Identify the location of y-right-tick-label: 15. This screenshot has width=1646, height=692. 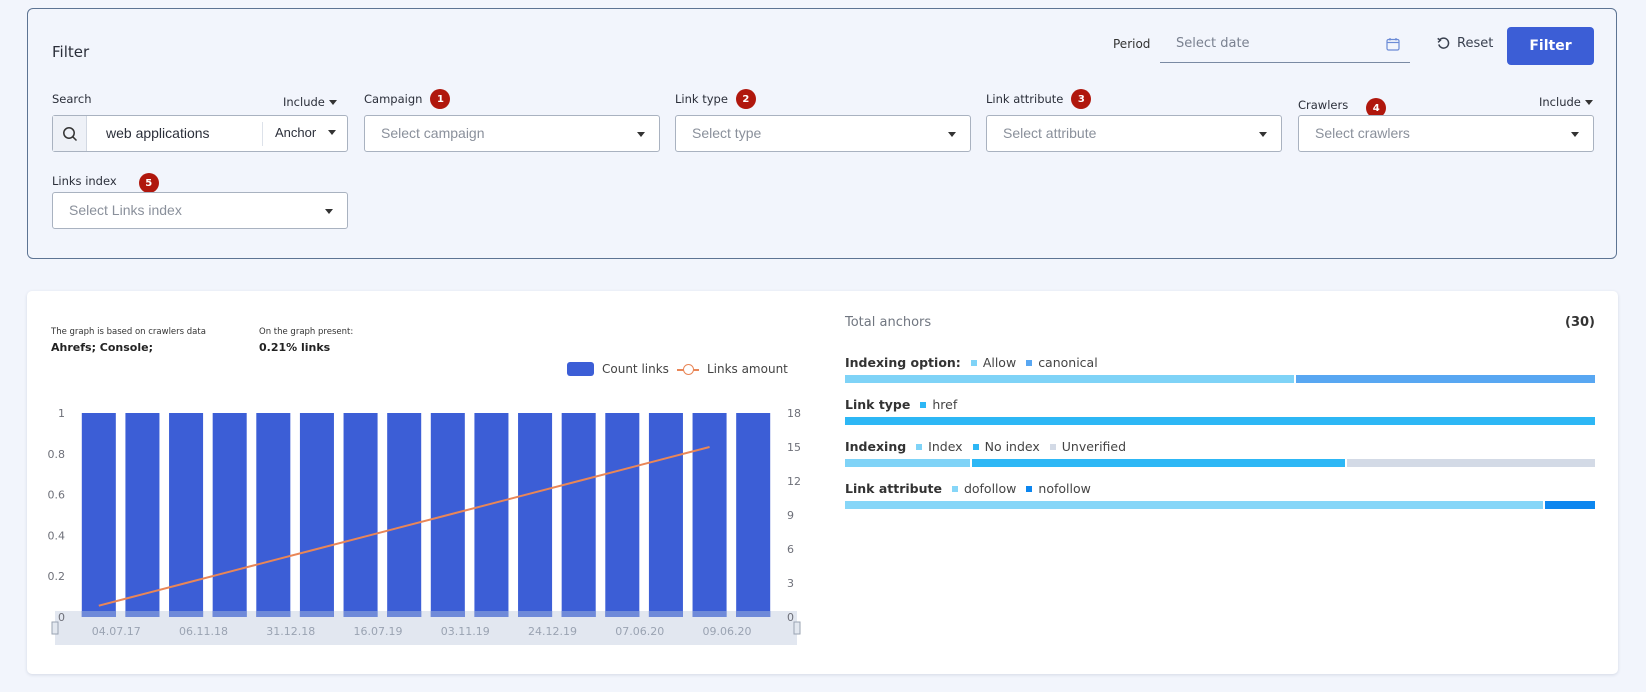
(794, 447).